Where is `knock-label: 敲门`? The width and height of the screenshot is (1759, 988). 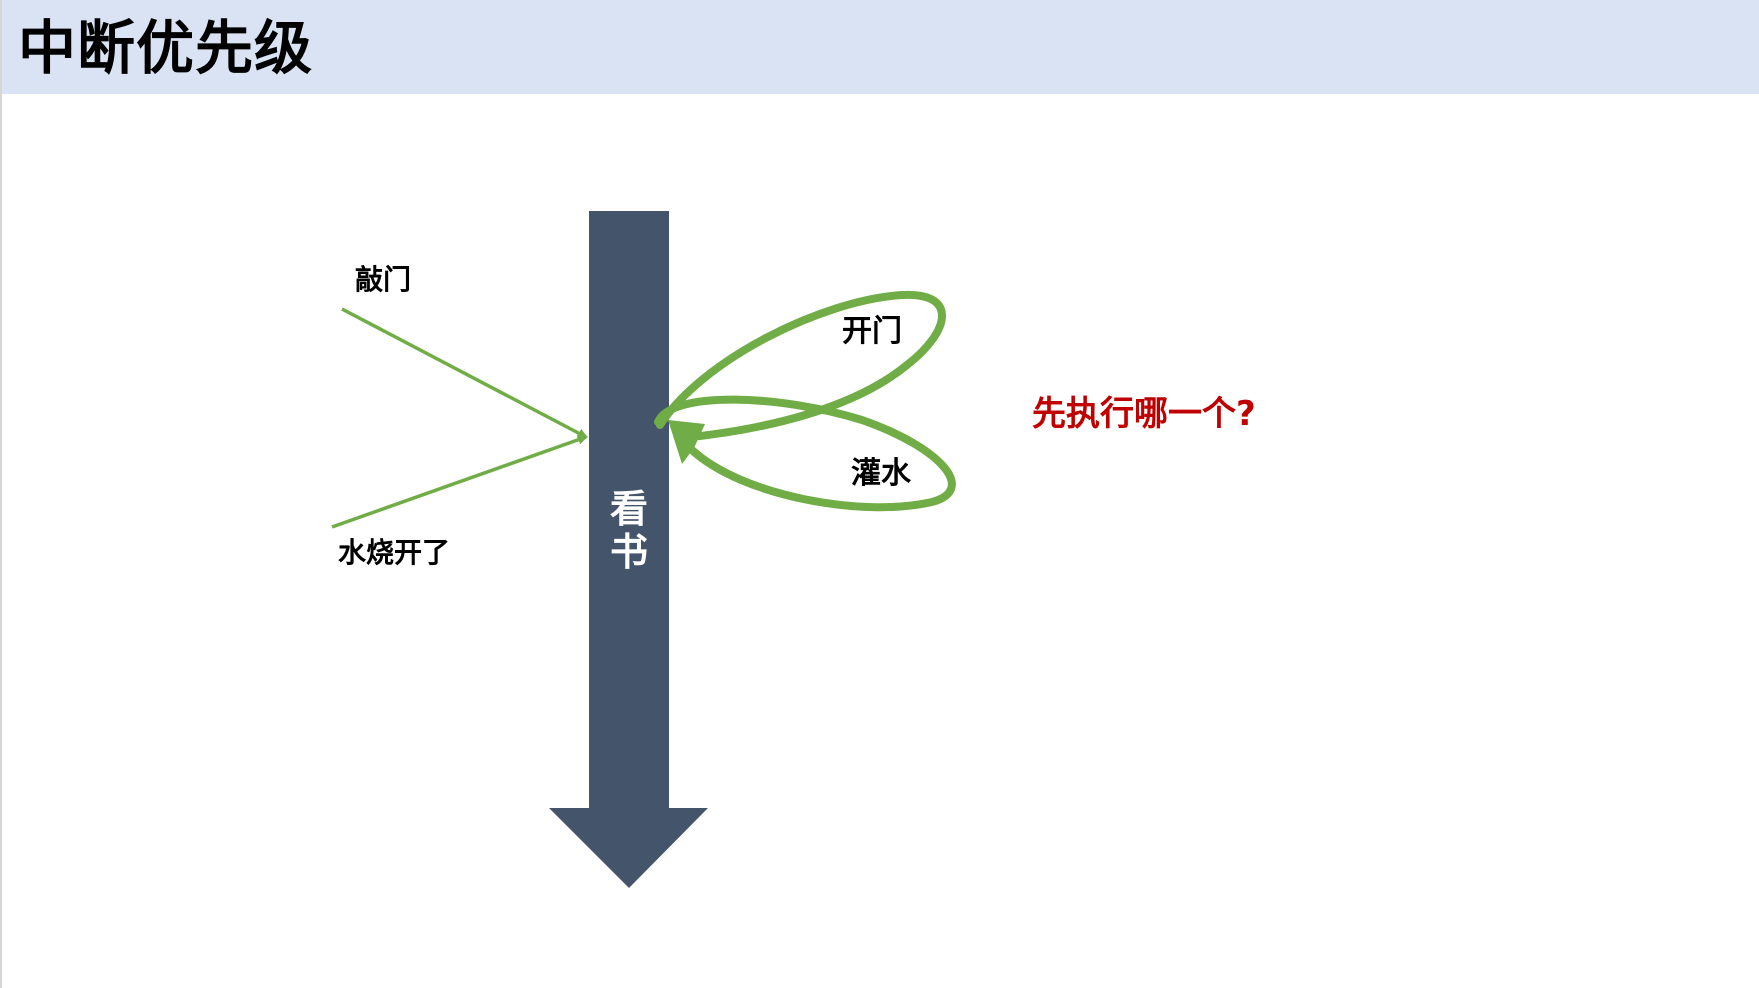
knock-label: 敲门 is located at coordinates (383, 279).